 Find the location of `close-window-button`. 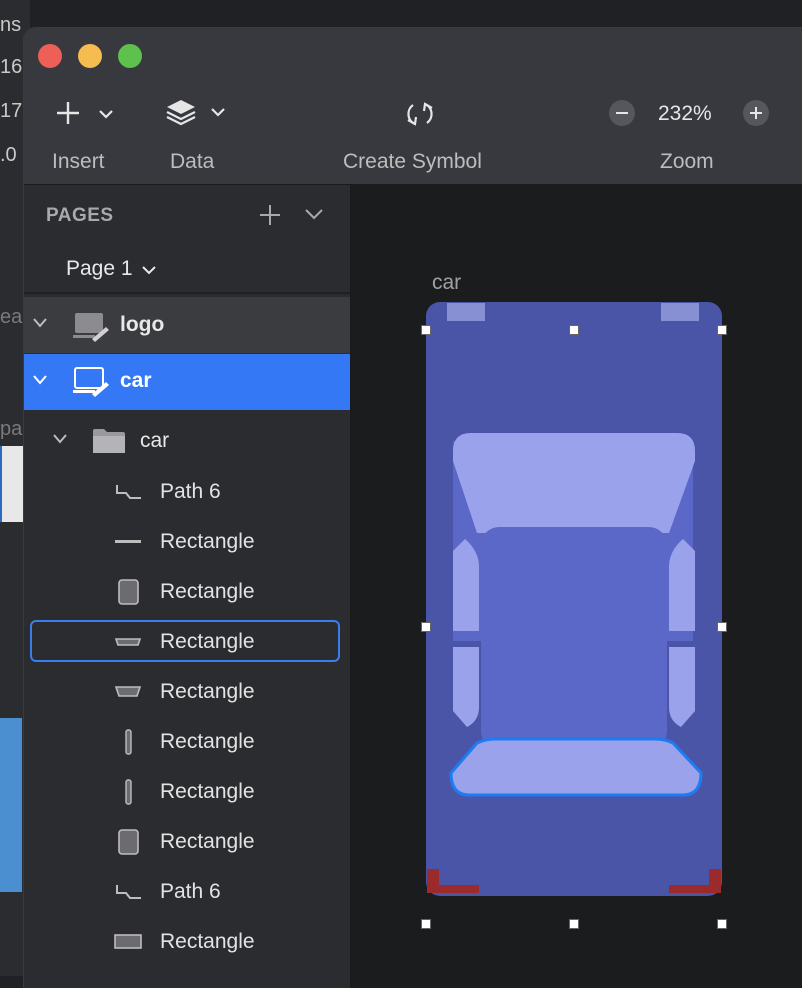

close-window-button is located at coordinates (50, 56).